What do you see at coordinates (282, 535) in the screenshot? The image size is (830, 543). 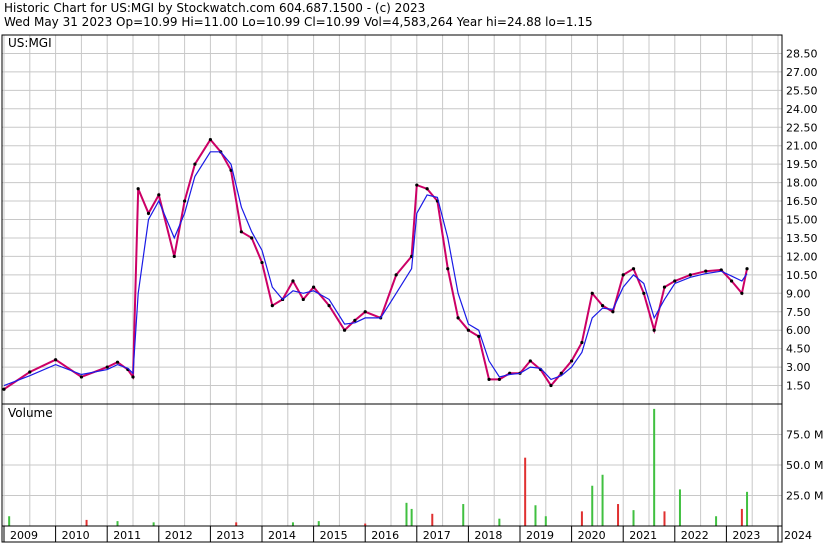 I see `x-tick-label: 2014` at bounding box center [282, 535].